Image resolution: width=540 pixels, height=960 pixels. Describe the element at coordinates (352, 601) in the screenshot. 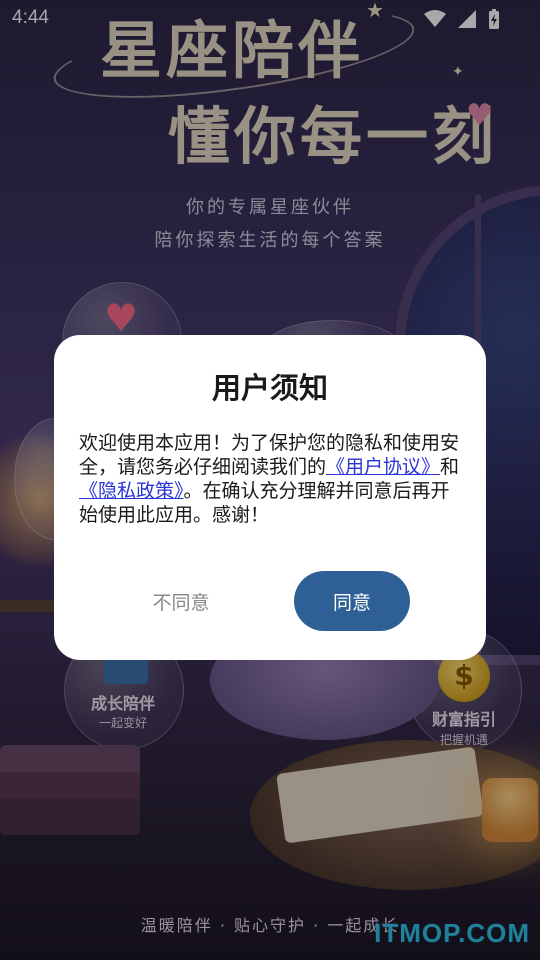

I see `agree-button: 同意` at that location.